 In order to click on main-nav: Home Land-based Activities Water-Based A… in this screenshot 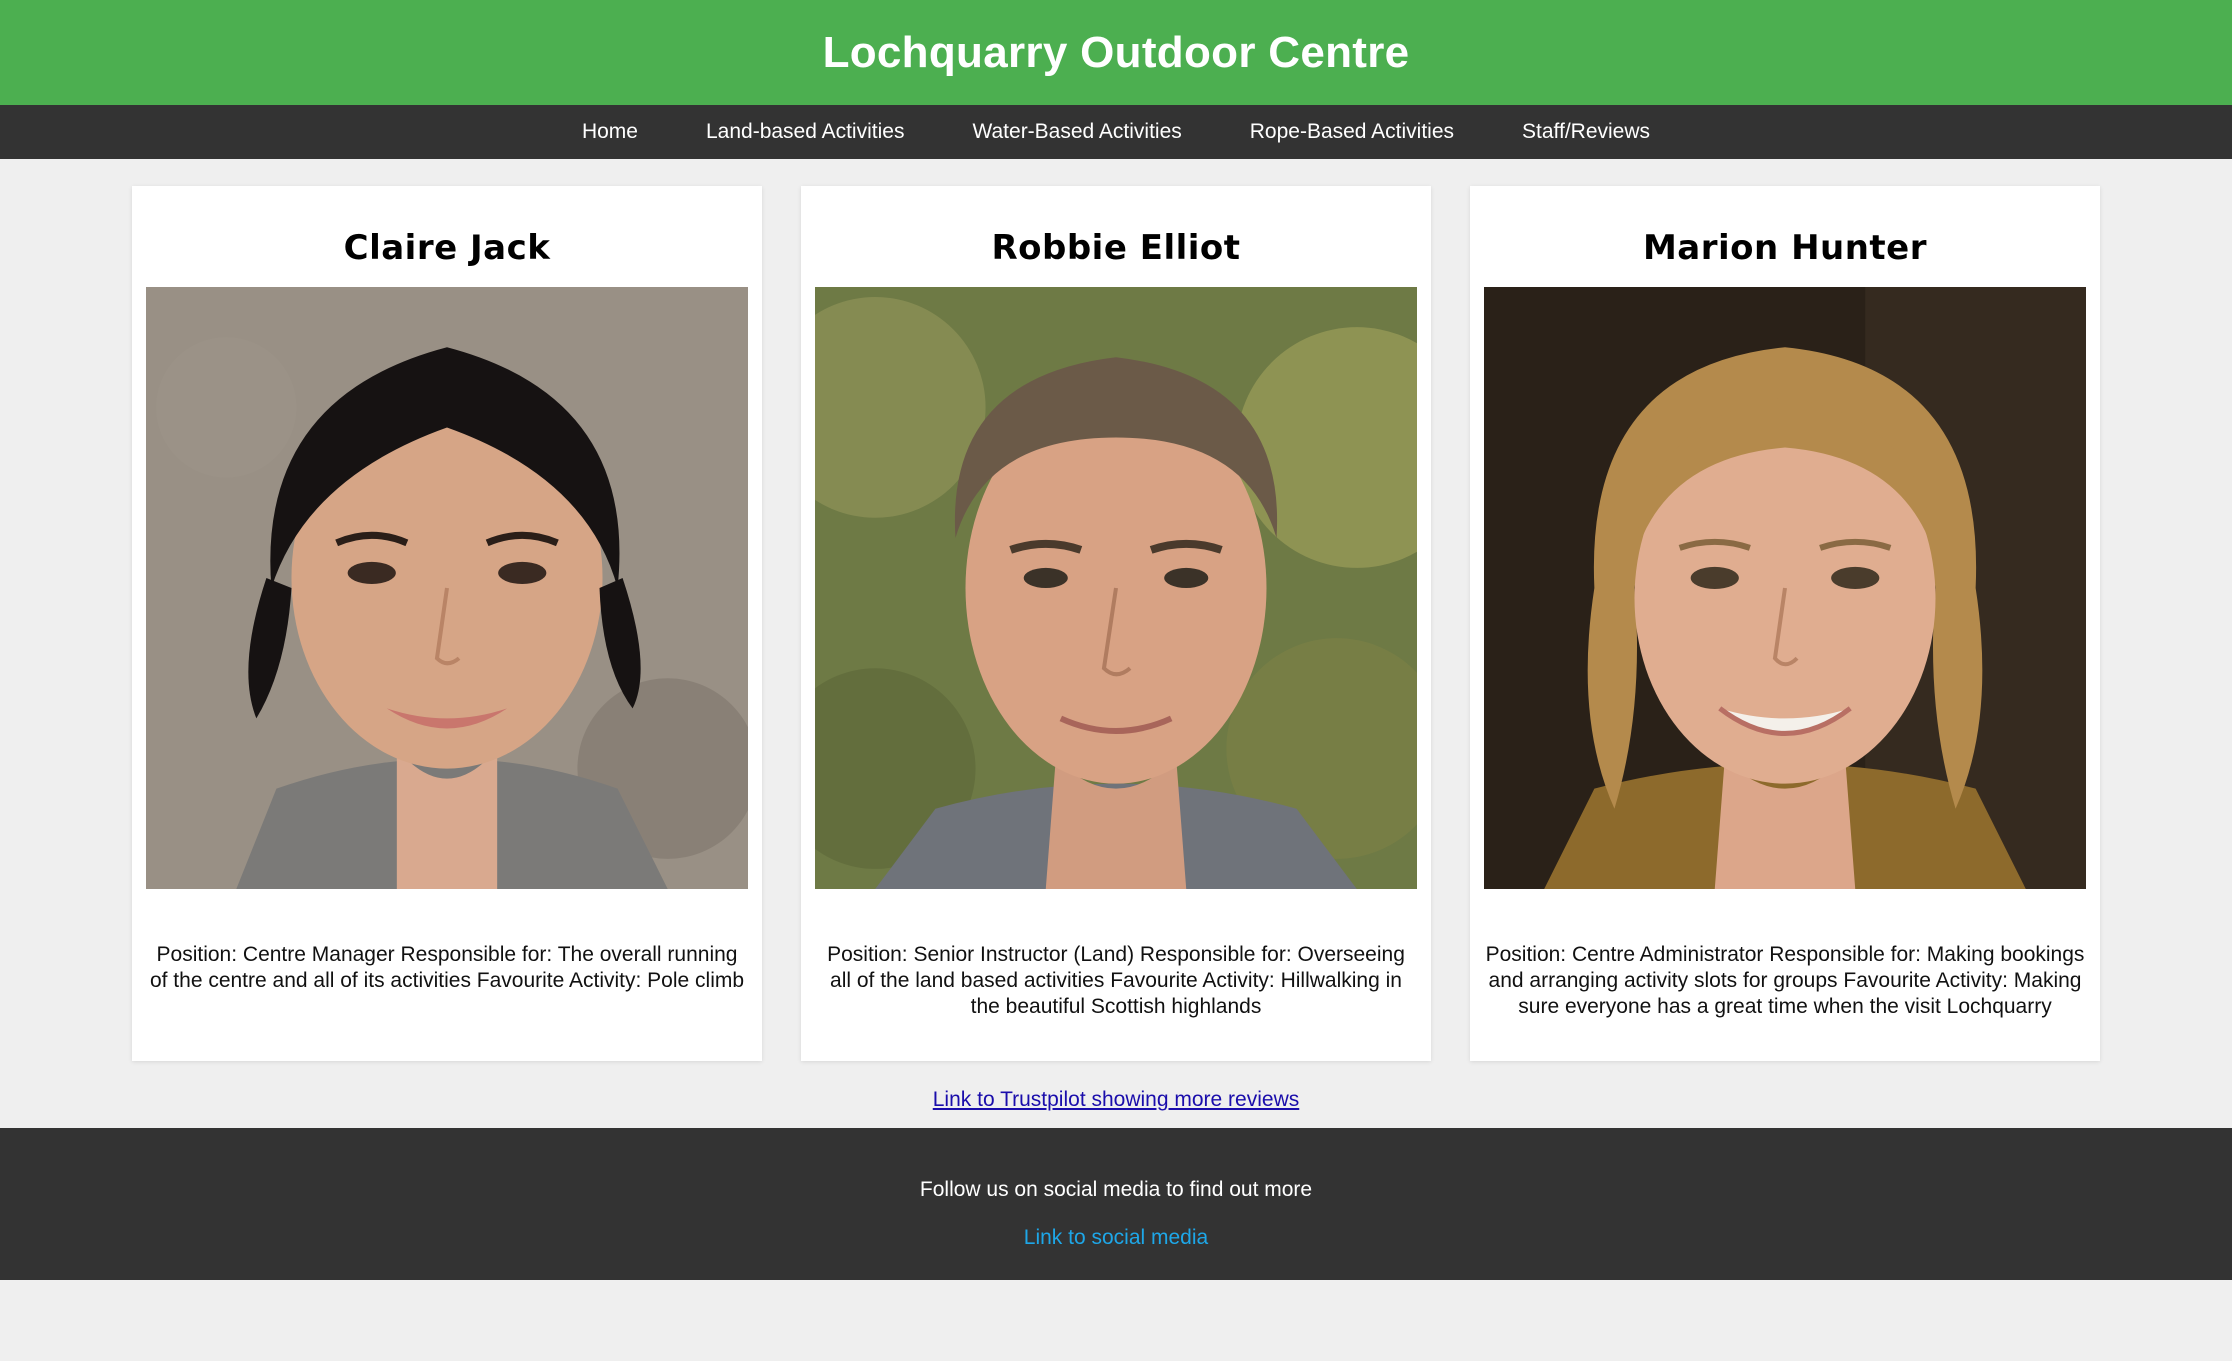, I will do `click(1116, 132)`.